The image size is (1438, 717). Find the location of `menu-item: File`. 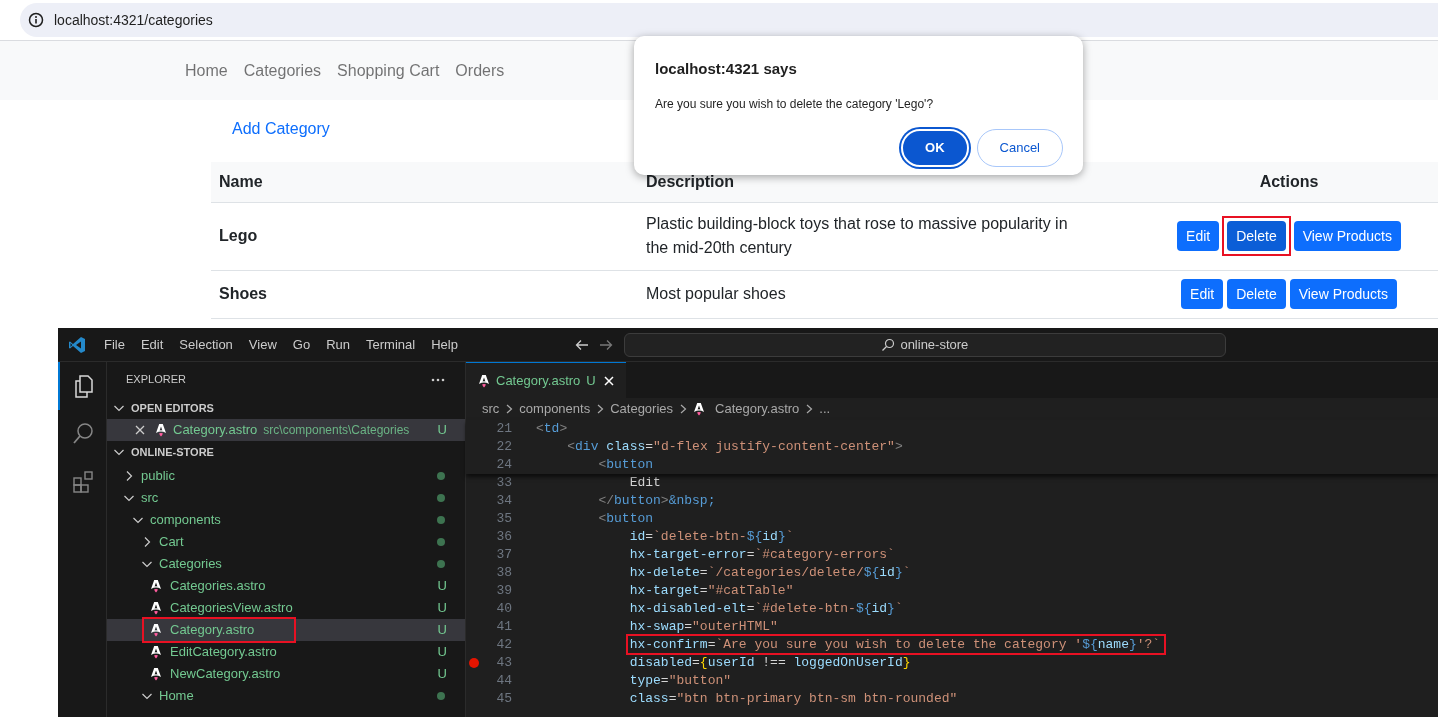

menu-item: File is located at coordinates (114, 344).